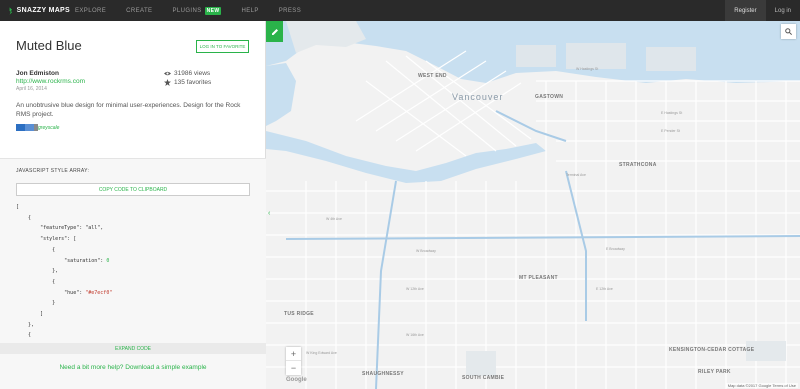 This screenshot has height=389, width=800. What do you see at coordinates (745, 10) in the screenshot?
I see `register-link: Register` at bounding box center [745, 10].